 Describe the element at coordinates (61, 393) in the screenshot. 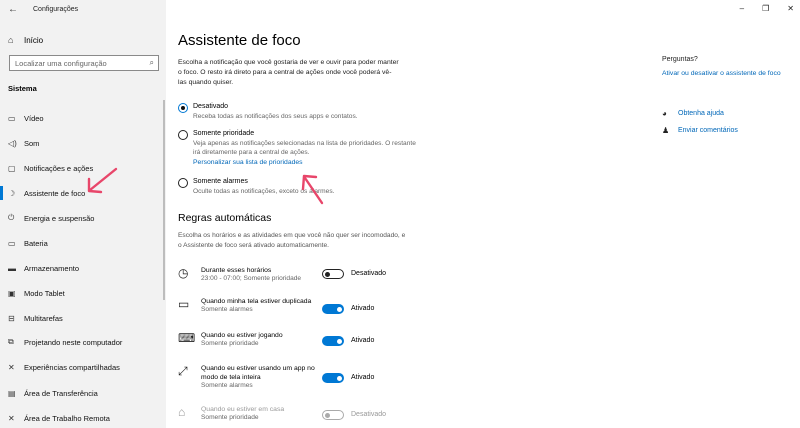

I see `sidebar-item-label: Área de Transferência` at that location.